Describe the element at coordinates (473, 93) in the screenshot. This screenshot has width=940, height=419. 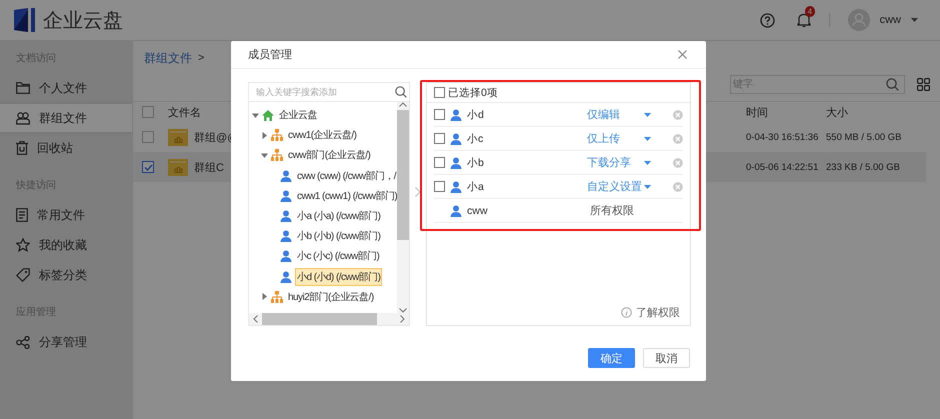
I see `selection-count: 已选择0项` at that location.